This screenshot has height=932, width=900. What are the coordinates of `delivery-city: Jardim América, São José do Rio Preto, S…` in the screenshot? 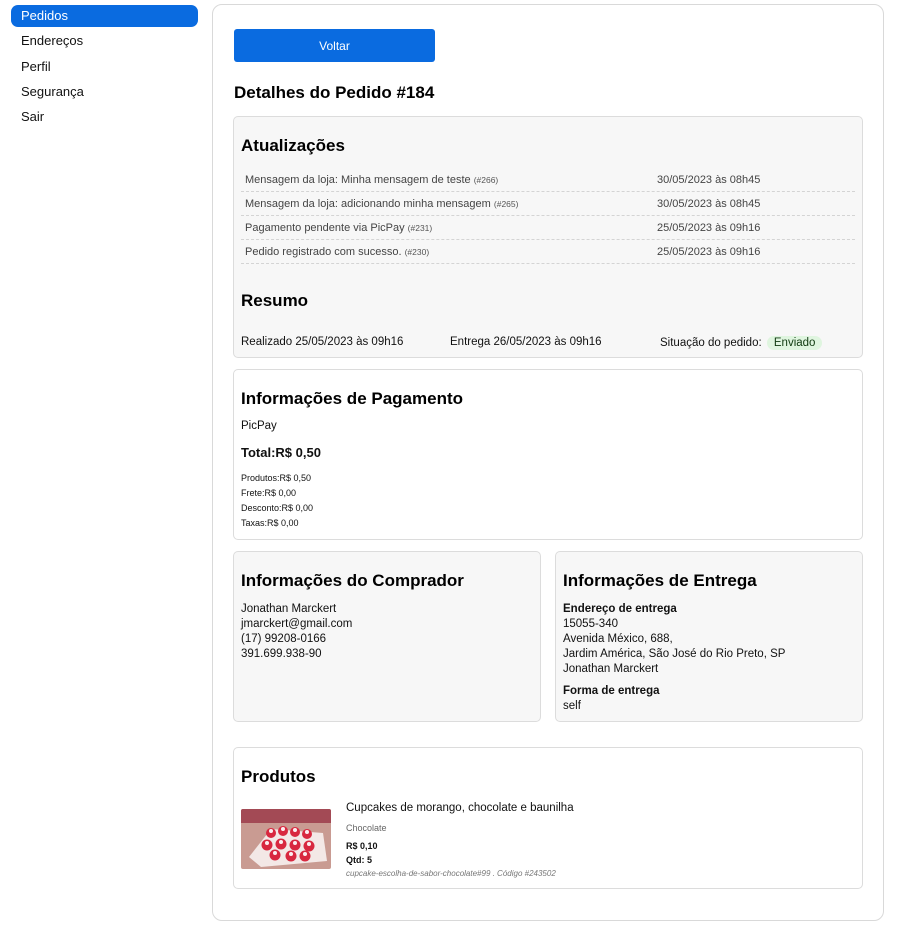 It's located at (674, 654).